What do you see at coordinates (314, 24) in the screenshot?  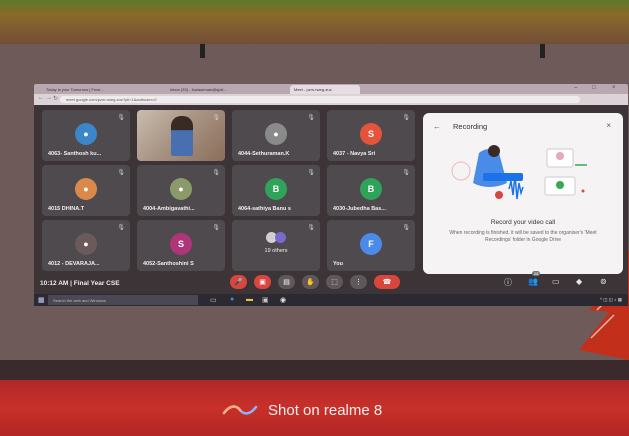 I see `wall-top` at bounding box center [314, 24].